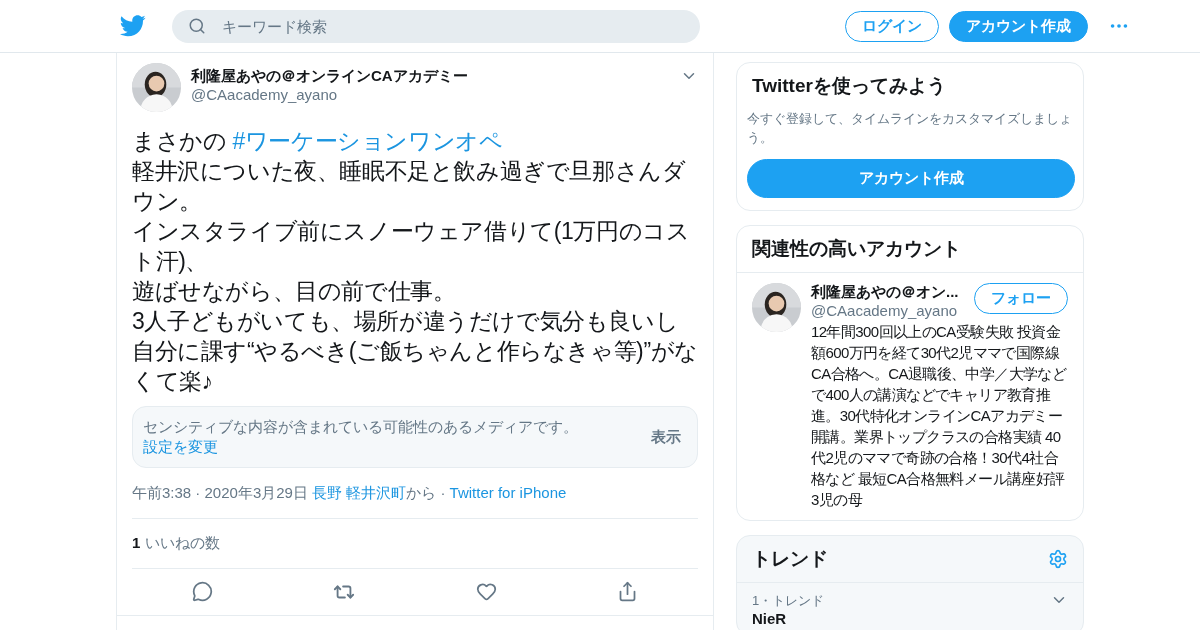 Image resolution: width=1200 pixels, height=630 pixels. Describe the element at coordinates (180, 446) in the screenshot. I see `settings-link: 設定を変更` at that location.